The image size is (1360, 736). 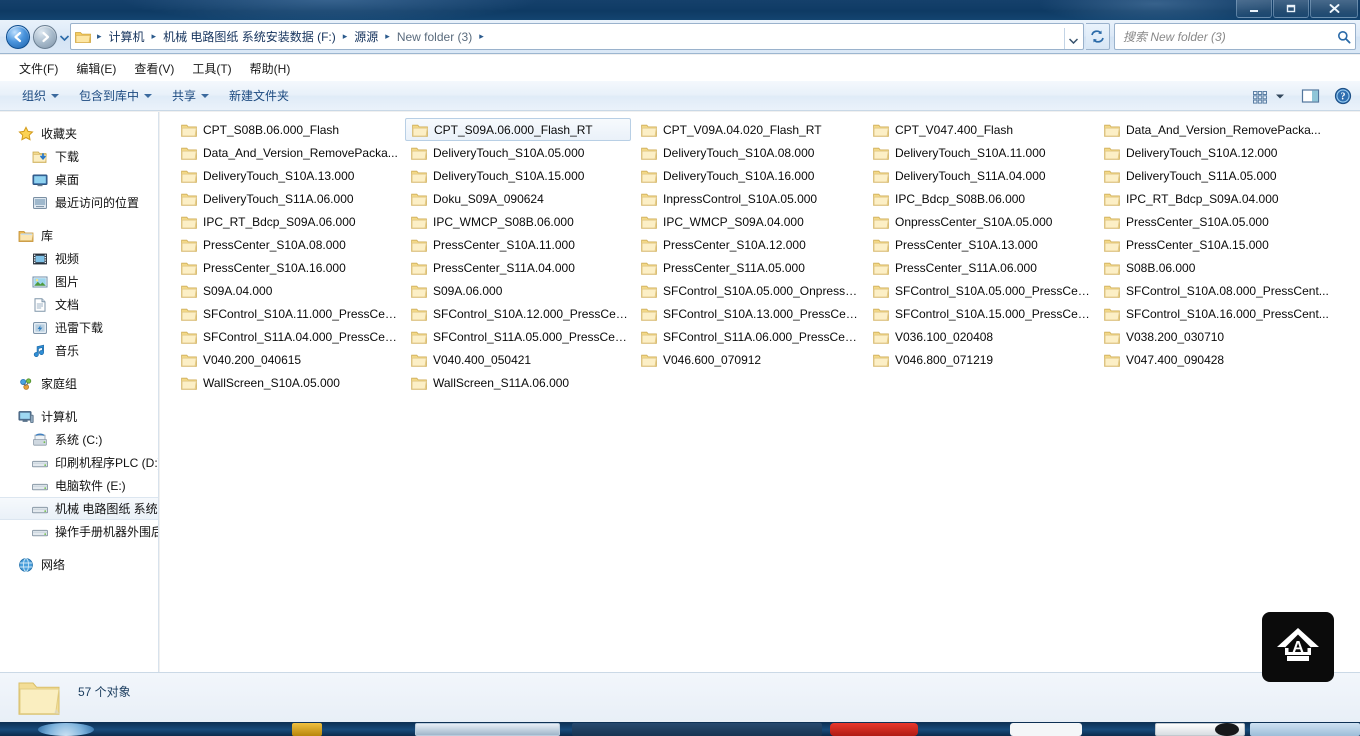 I want to click on breadcrumb-item-0: 计算机, so click(x=127, y=36).